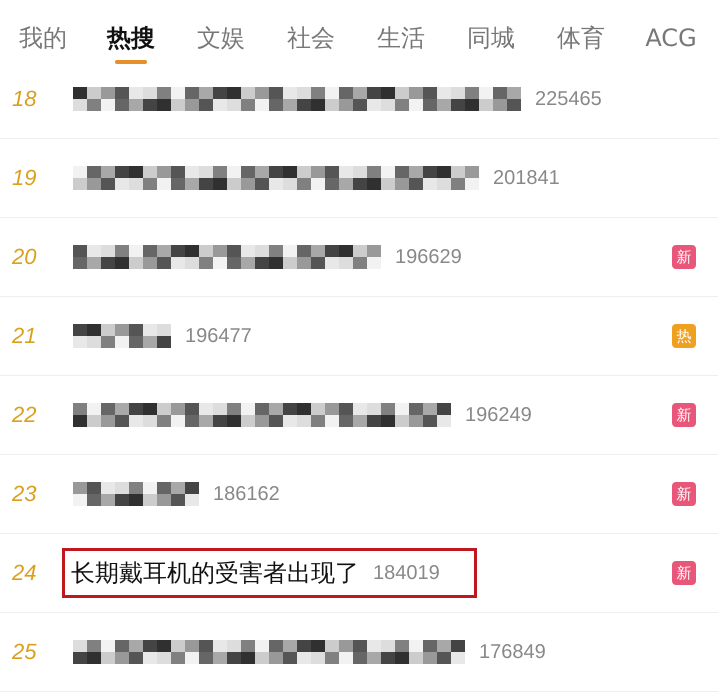 Image resolution: width=718 pixels, height=696 pixels. Describe the element at coordinates (671, 28) in the screenshot. I see `tab: ACG` at that location.